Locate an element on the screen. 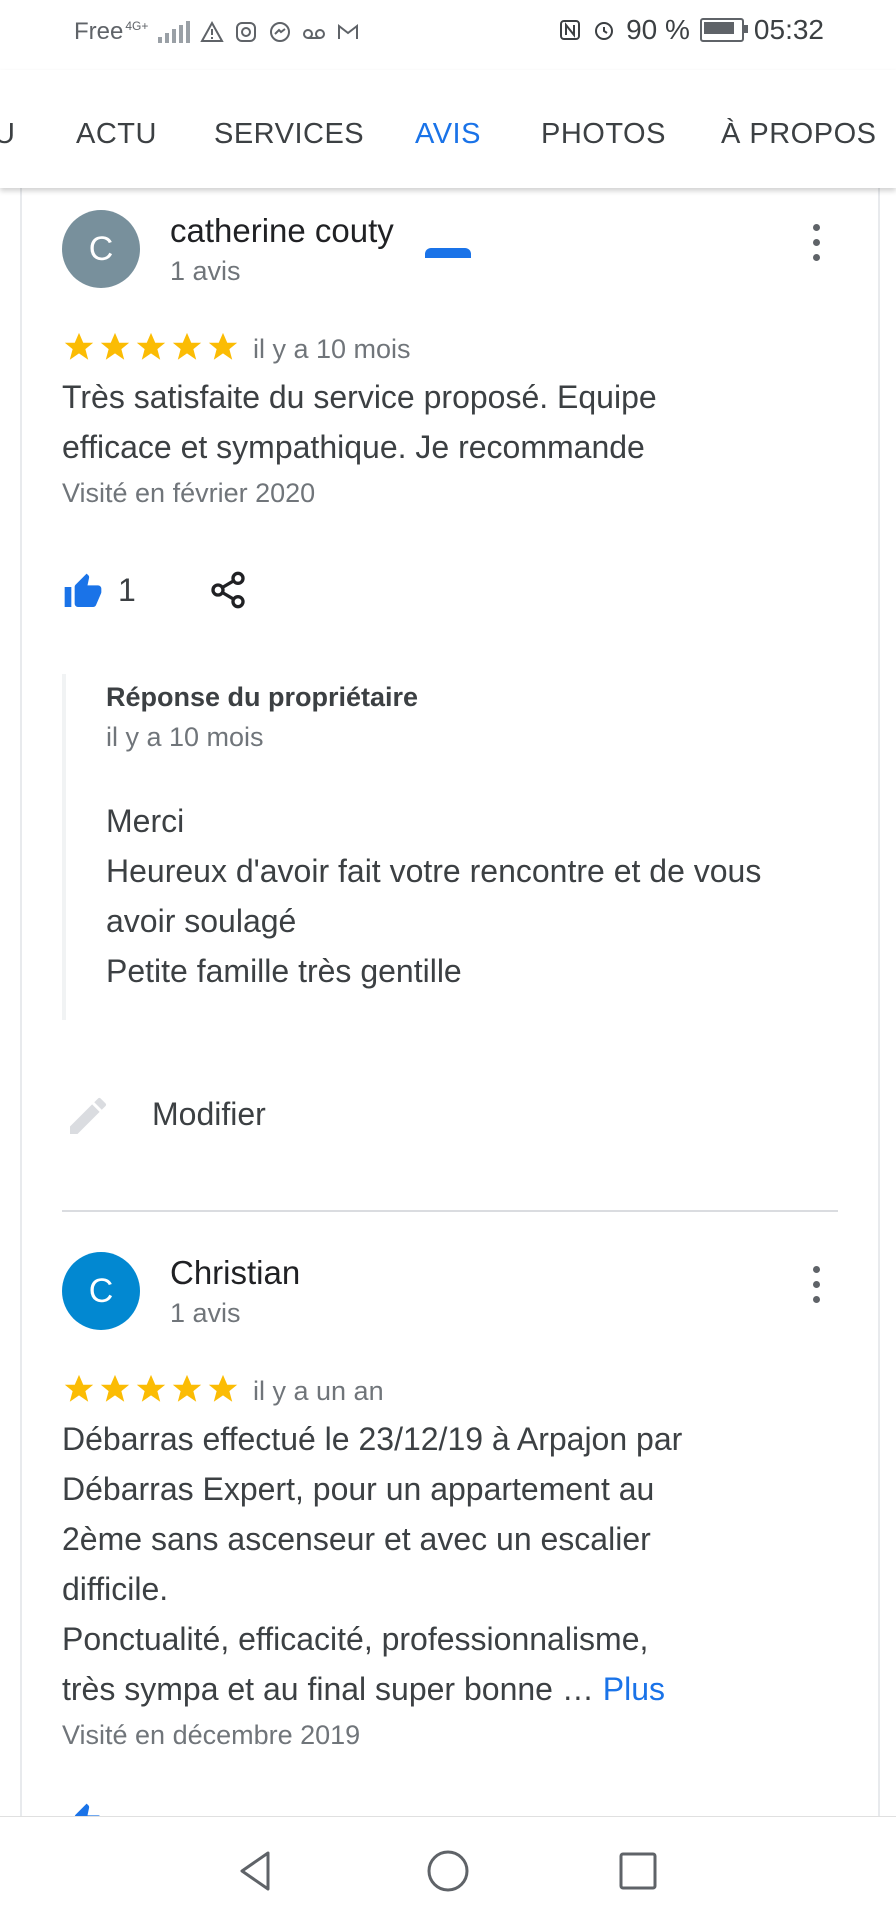  home-icon is located at coordinates (448, 1871).